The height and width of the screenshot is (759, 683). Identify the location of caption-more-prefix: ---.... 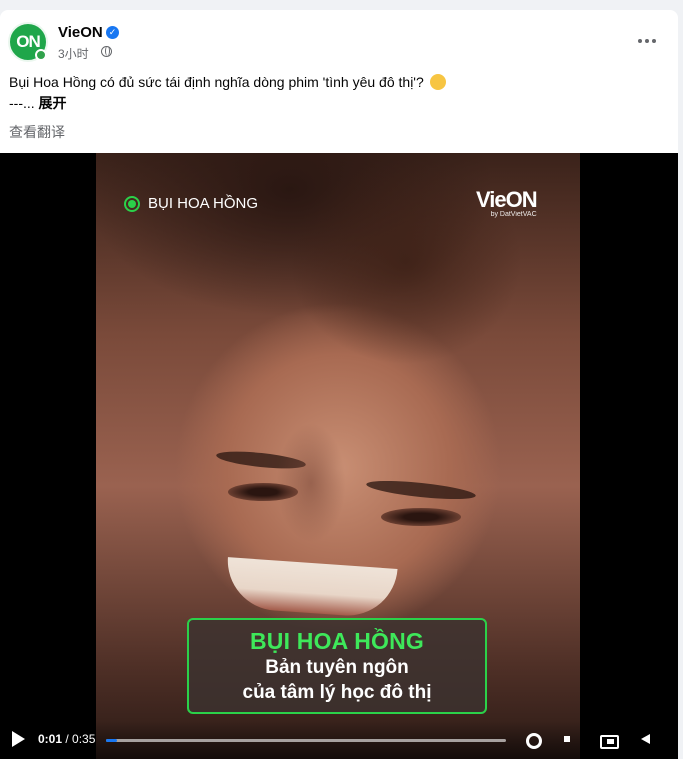
(22, 103).